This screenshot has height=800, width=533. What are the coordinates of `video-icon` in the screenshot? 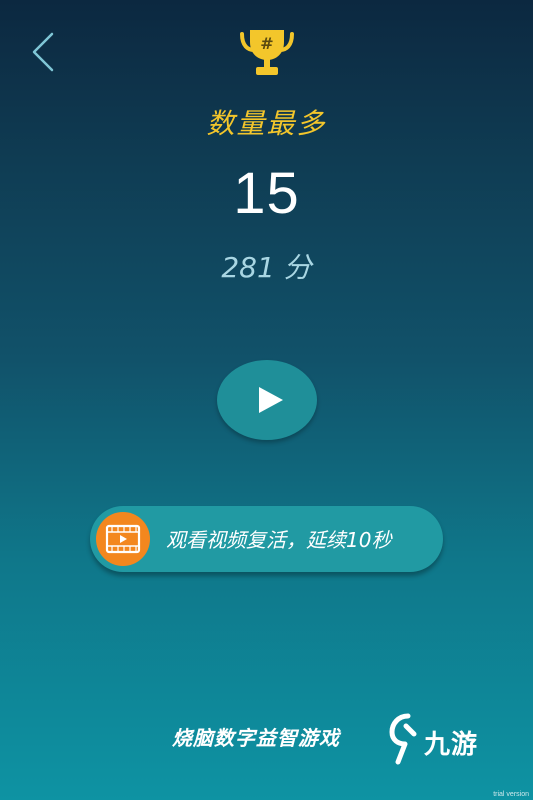 It's located at (123, 539).